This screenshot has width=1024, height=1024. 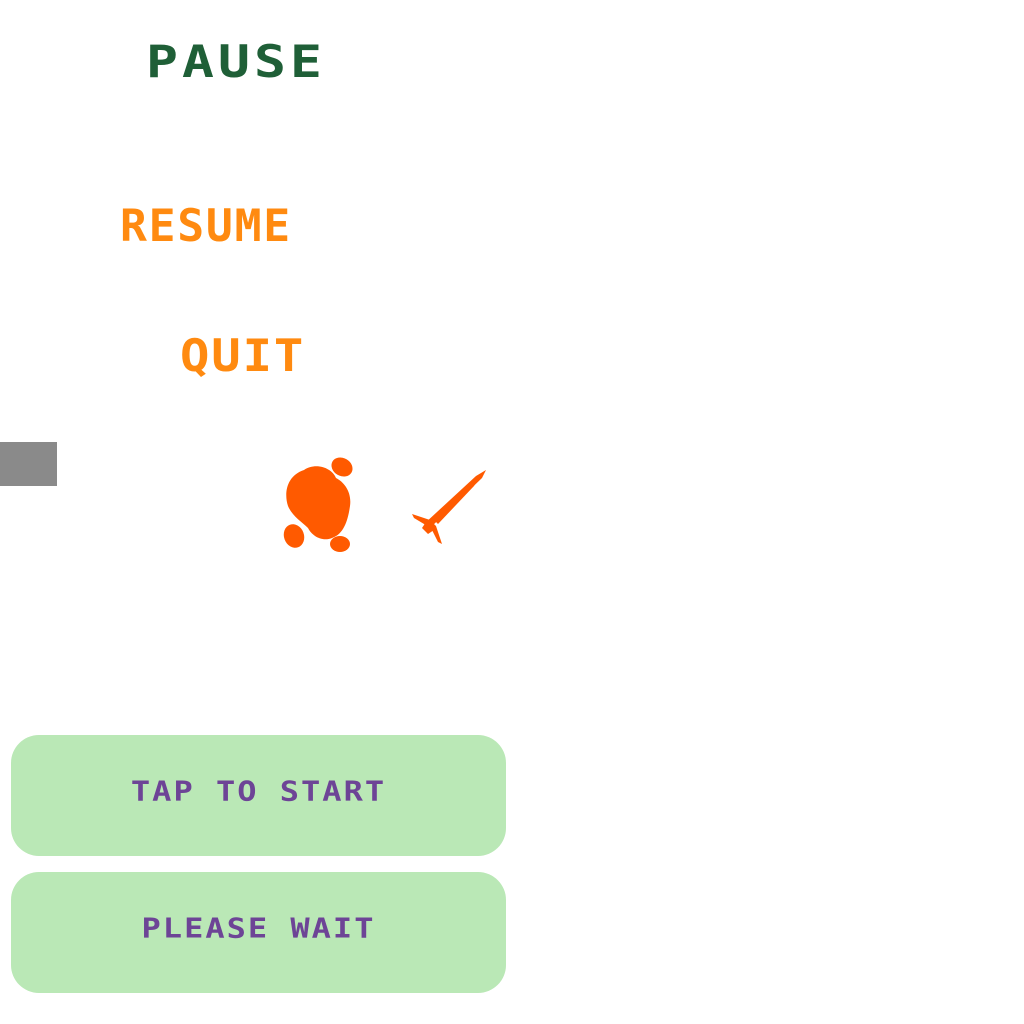 What do you see at coordinates (249, 356) in the screenshot?
I see `quit-button: QUIT` at bounding box center [249, 356].